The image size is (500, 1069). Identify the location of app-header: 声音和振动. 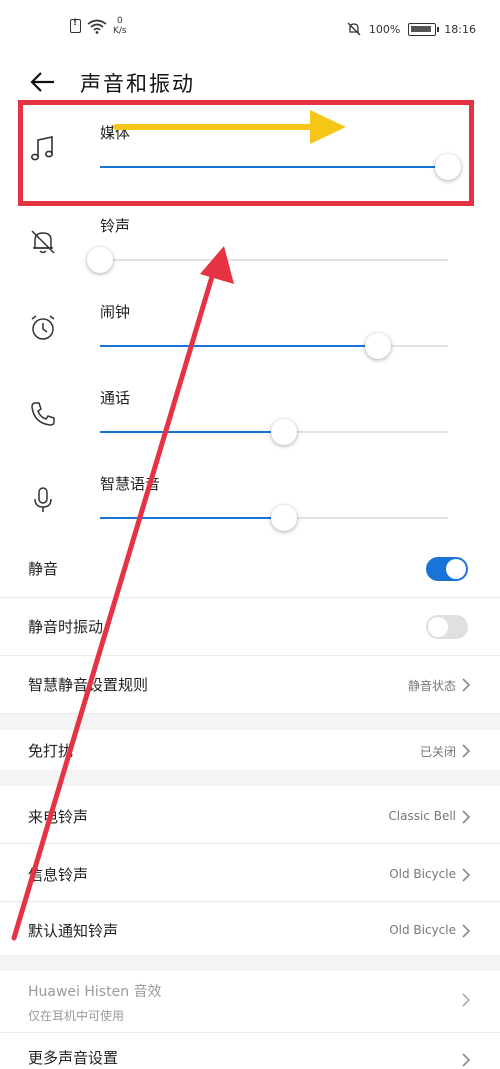
(250, 82).